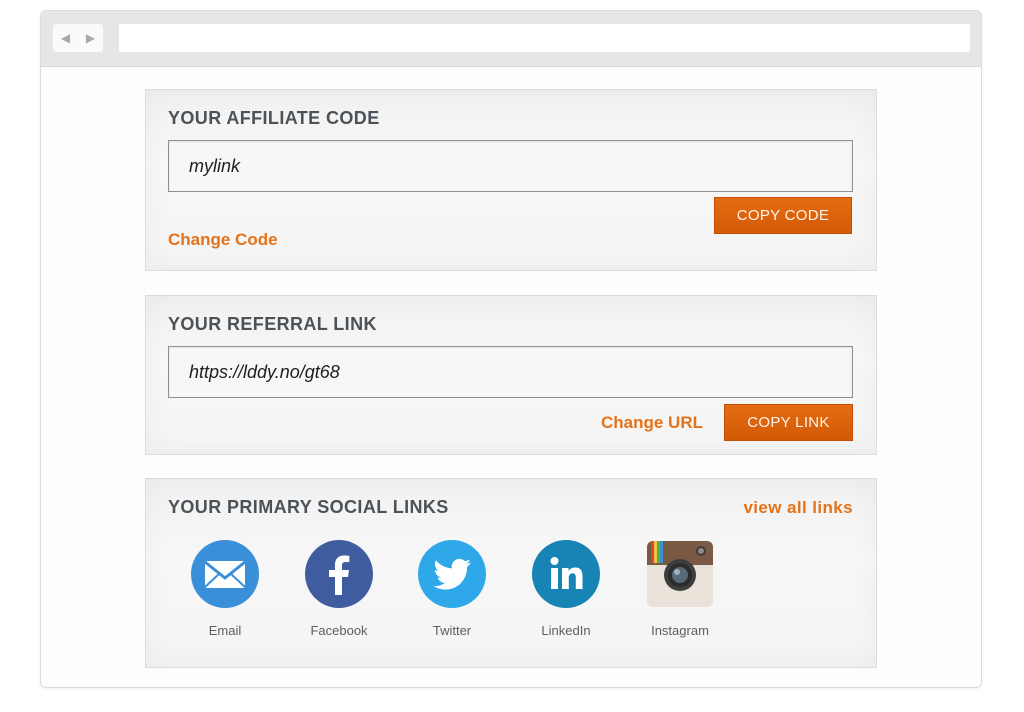  Describe the element at coordinates (65, 38) in the screenshot. I see `back-arrow-icon: ◀` at that location.